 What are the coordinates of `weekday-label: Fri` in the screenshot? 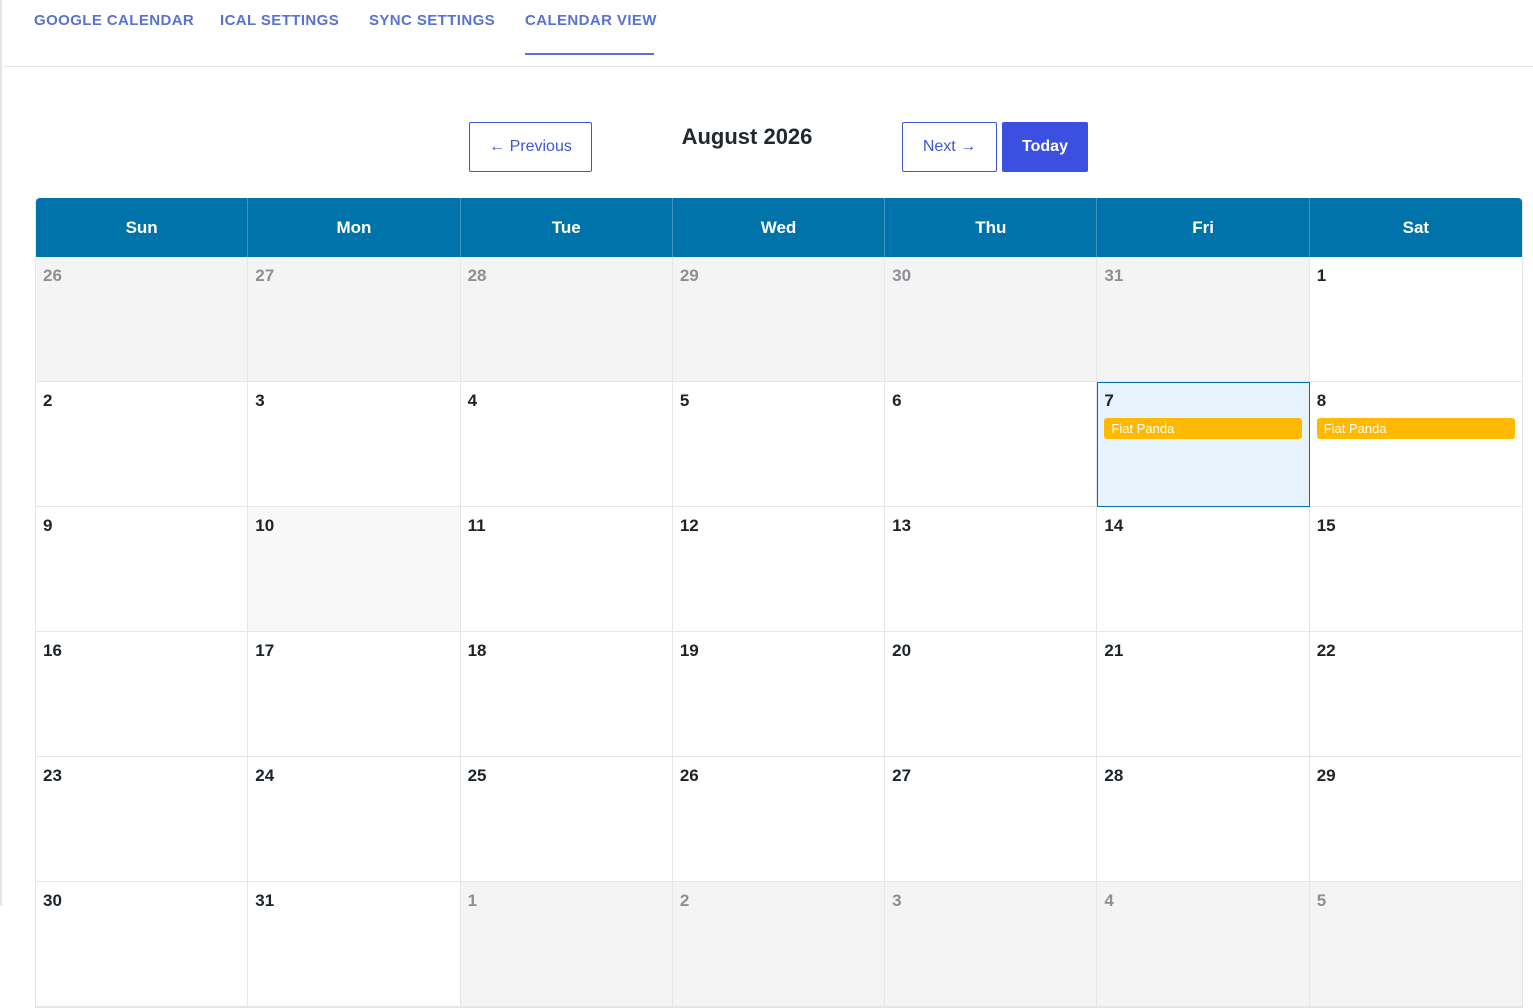 It's located at (1203, 227).